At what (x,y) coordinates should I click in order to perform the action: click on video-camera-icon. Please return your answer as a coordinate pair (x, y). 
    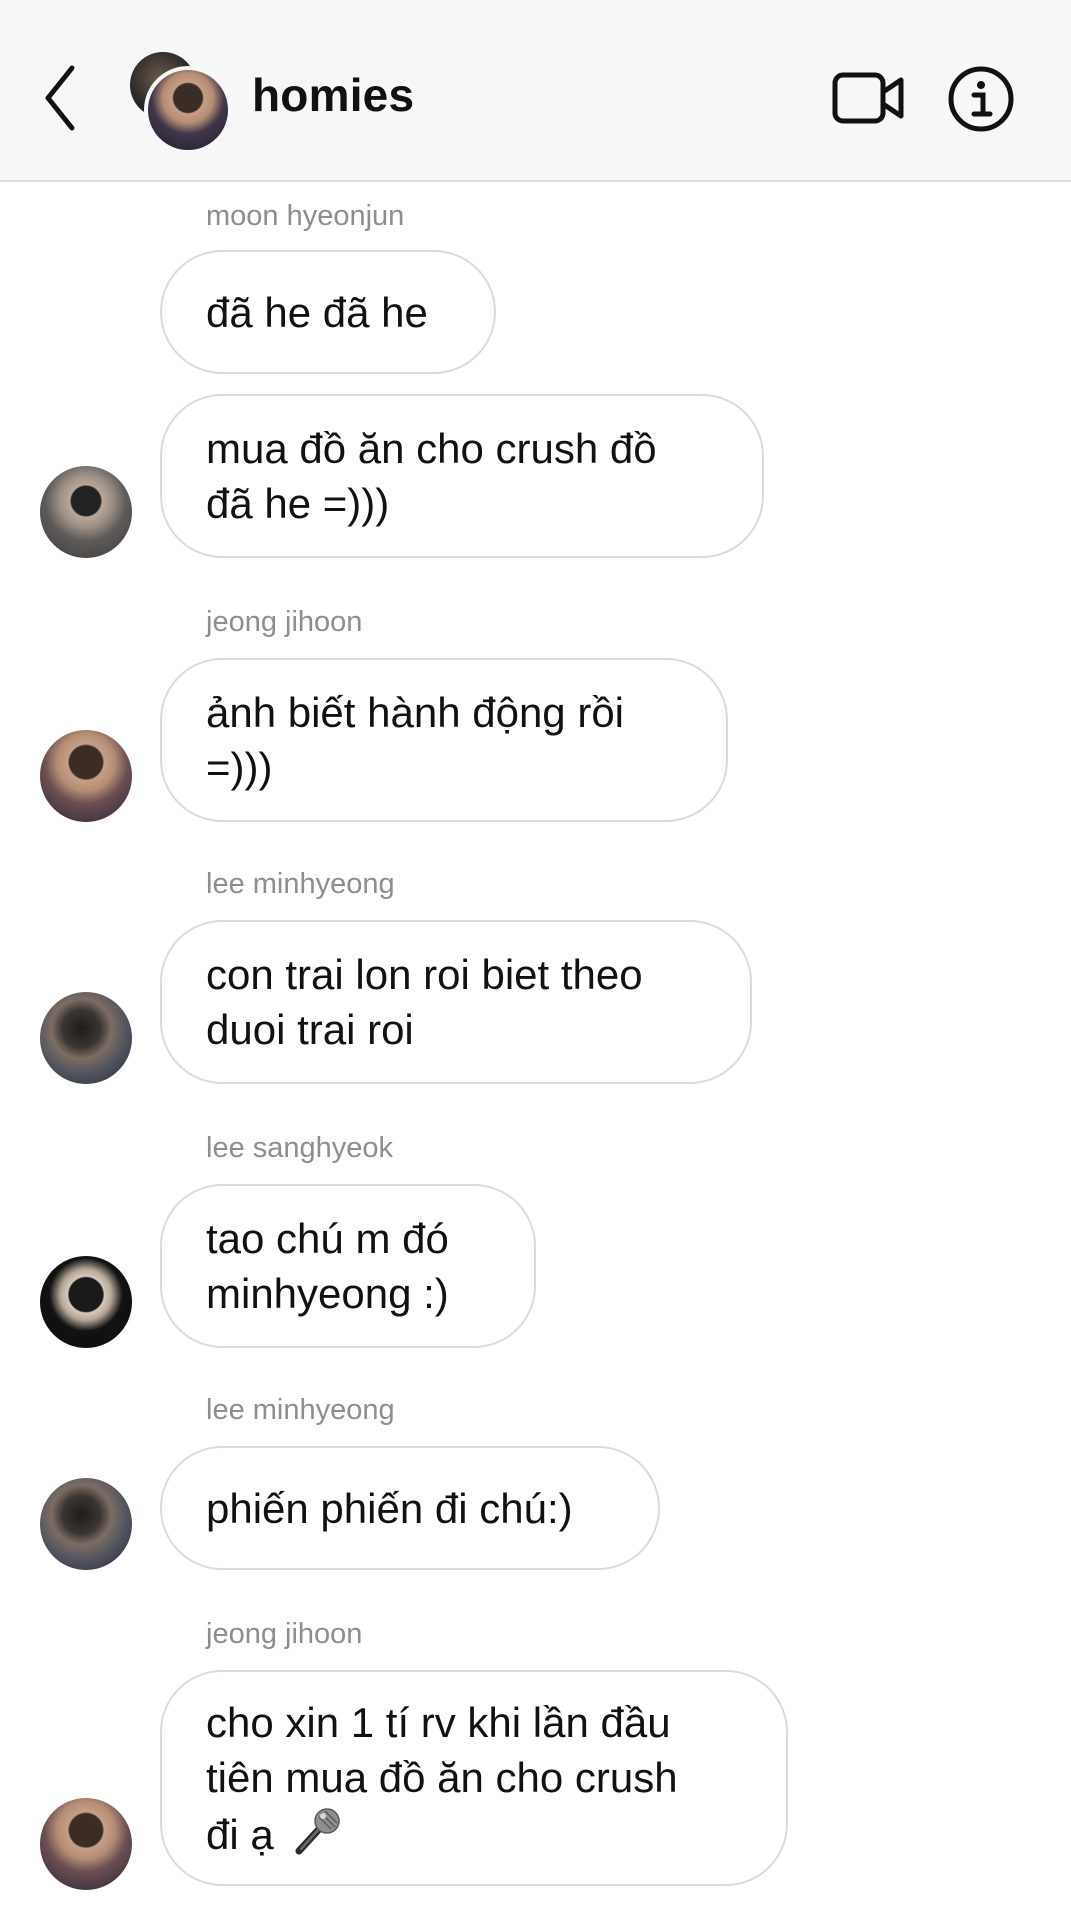
    Looking at the image, I should click on (868, 98).